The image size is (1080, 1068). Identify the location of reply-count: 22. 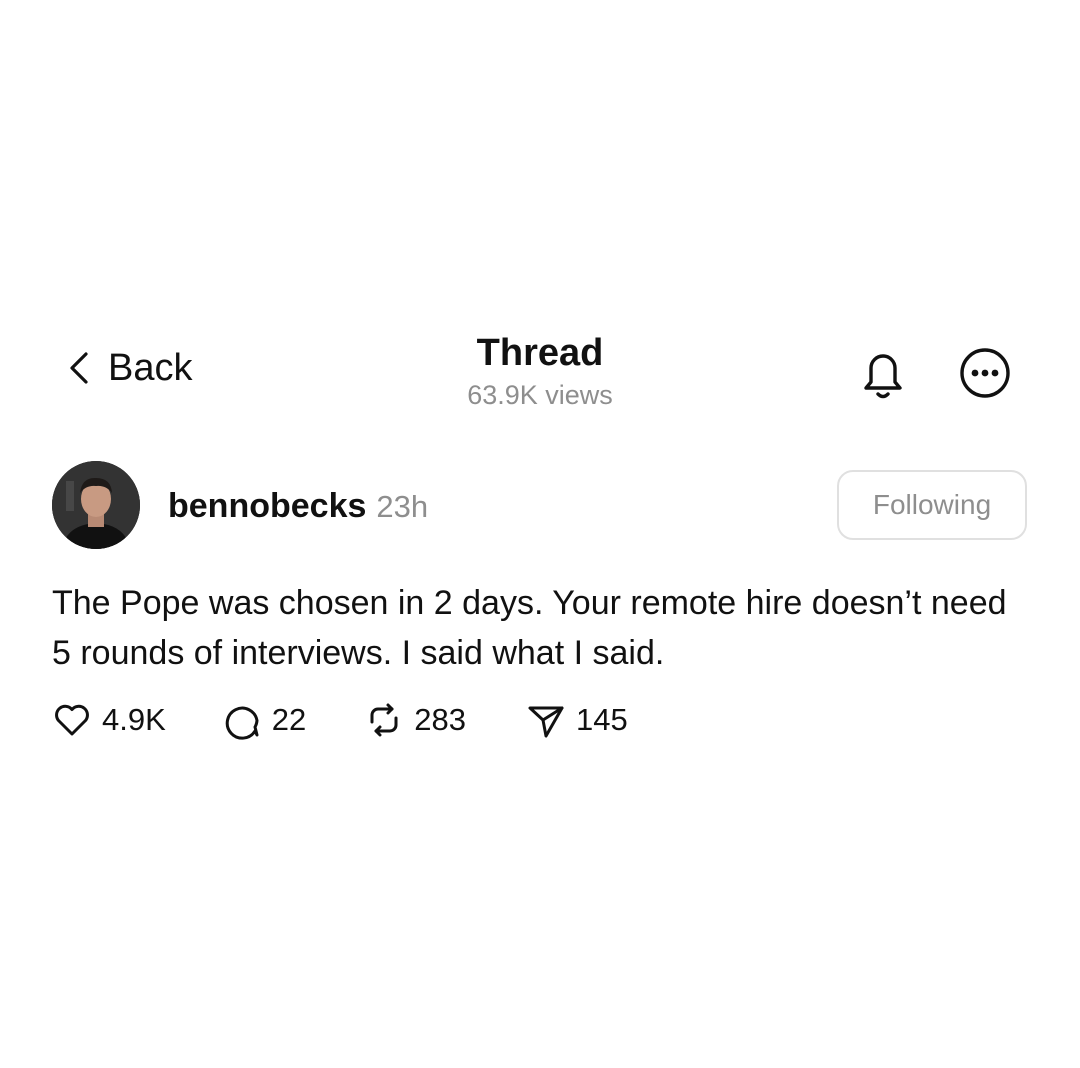
(289, 719).